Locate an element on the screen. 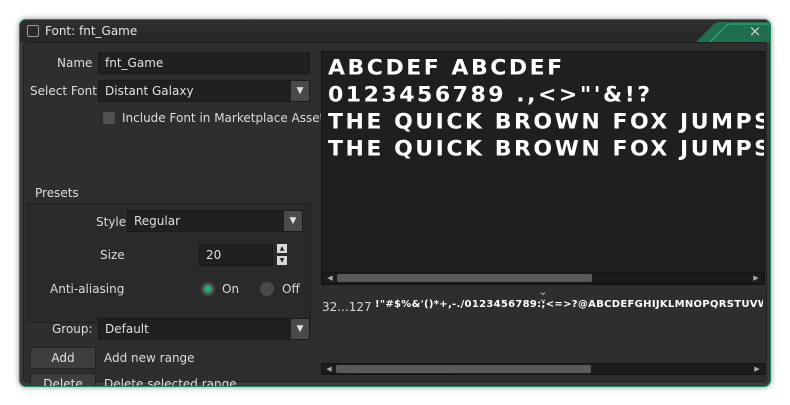  preview-line: ABCDEF ABCDEF is located at coordinates (446, 68).